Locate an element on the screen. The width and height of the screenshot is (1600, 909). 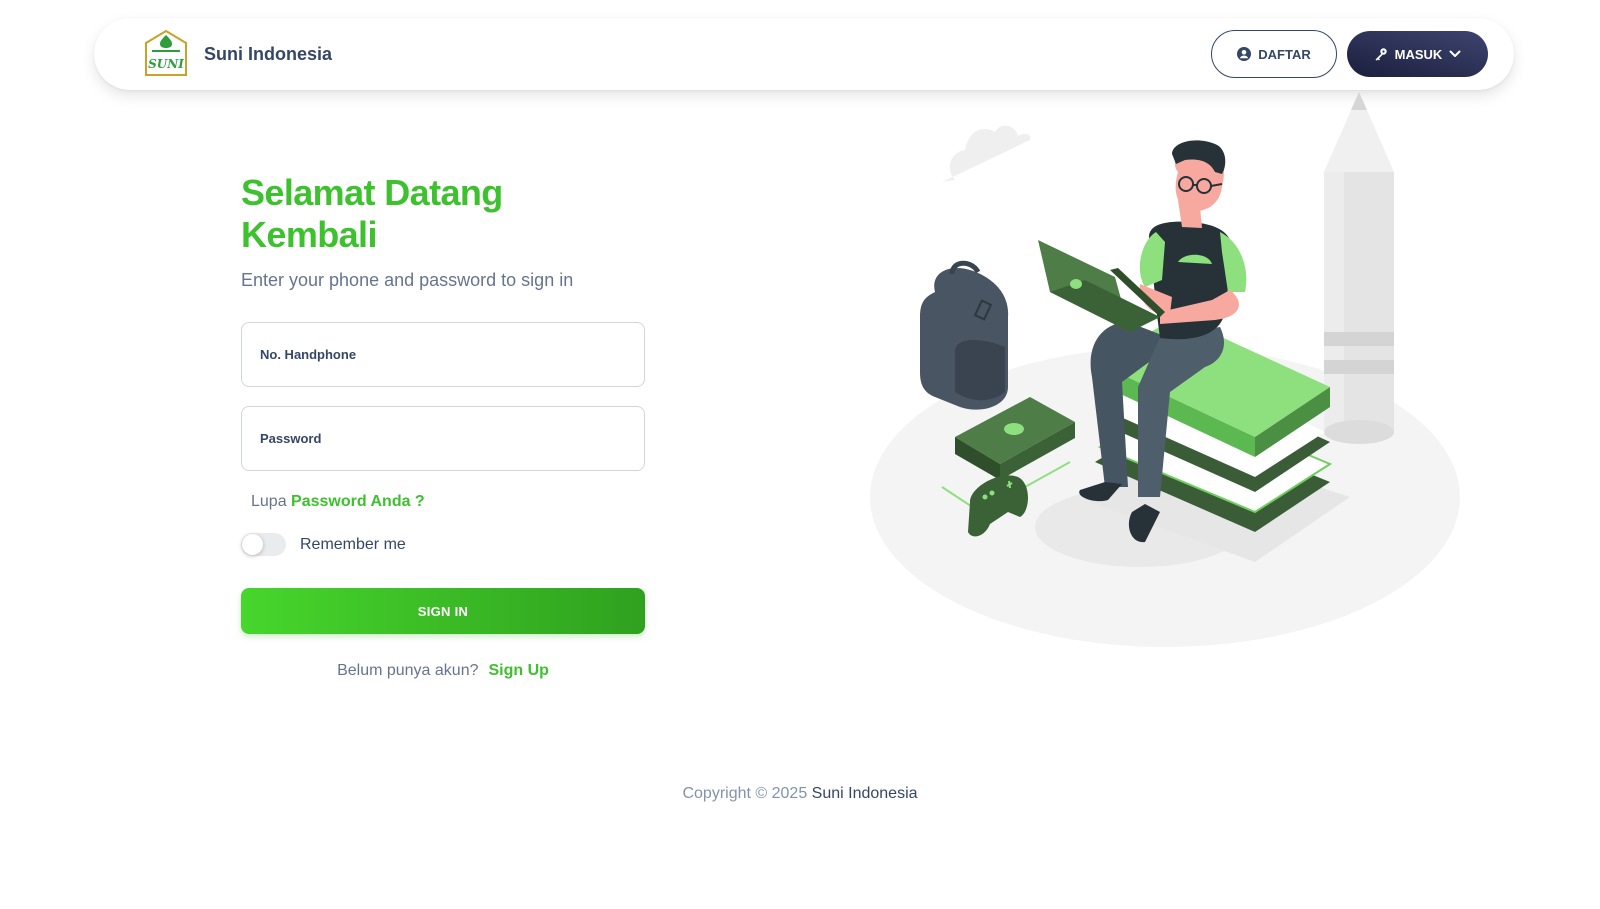
password-input is located at coordinates (443, 438).